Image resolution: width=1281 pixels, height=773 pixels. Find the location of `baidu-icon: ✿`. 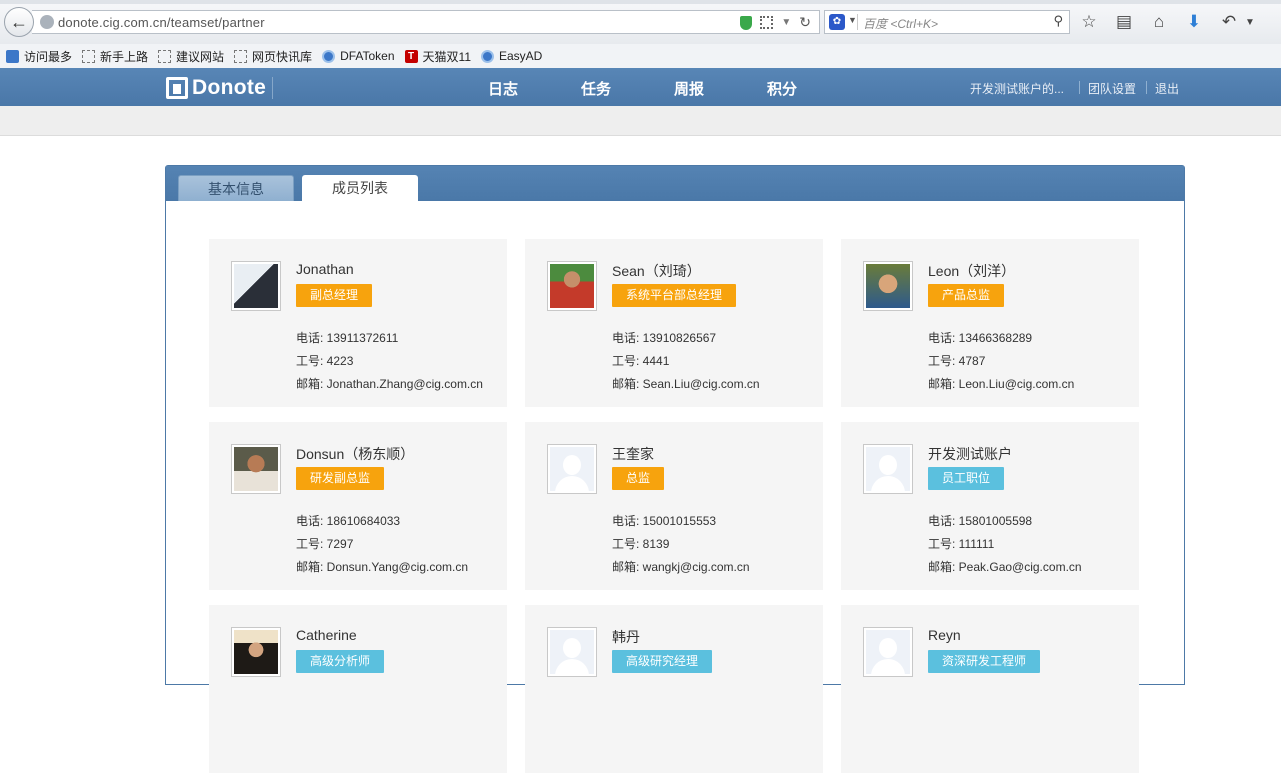

baidu-icon: ✿ is located at coordinates (837, 22).